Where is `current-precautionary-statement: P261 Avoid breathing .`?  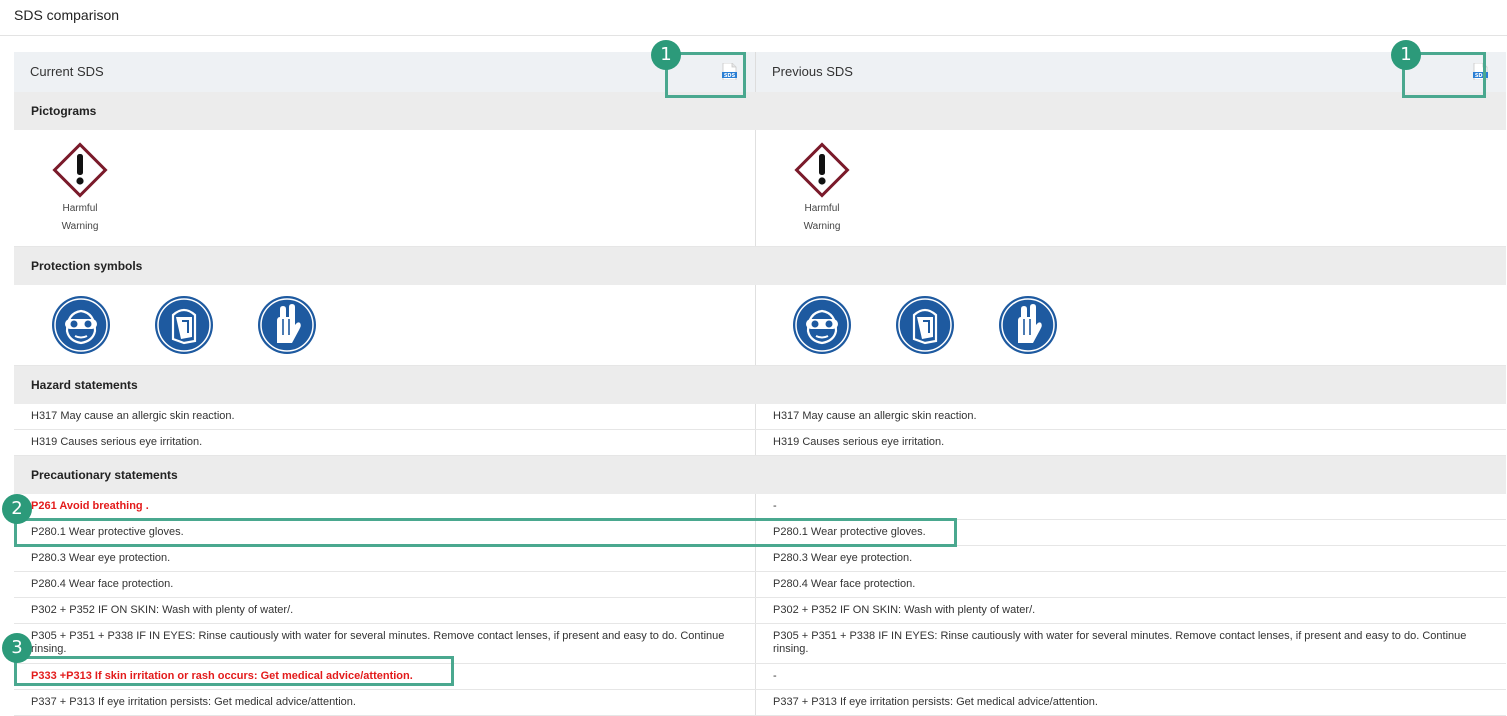 current-precautionary-statement: P261 Avoid breathing . is located at coordinates (90, 506).